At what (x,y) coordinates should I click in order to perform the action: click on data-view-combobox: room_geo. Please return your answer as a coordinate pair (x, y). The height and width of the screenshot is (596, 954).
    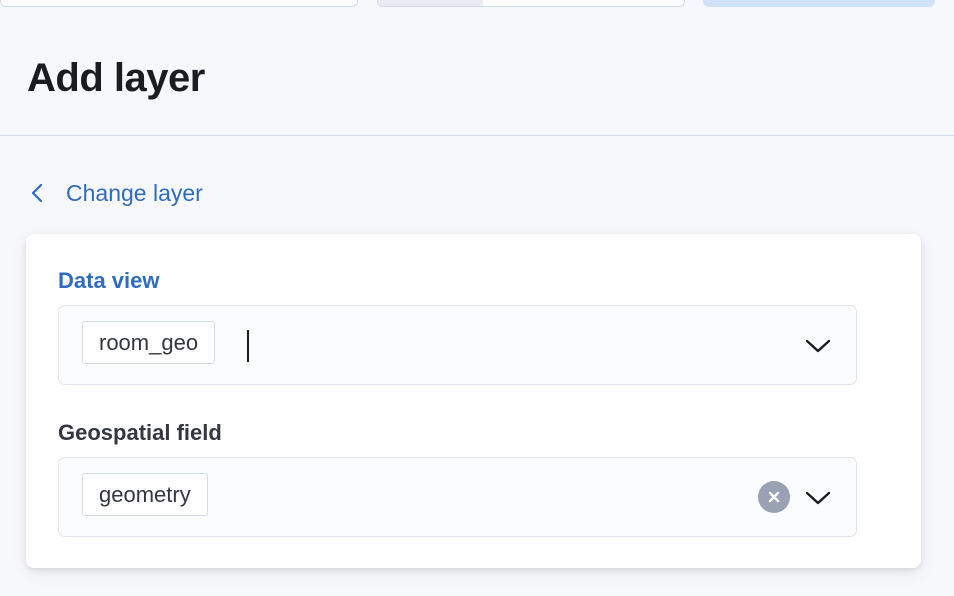
    Looking at the image, I should click on (457, 345).